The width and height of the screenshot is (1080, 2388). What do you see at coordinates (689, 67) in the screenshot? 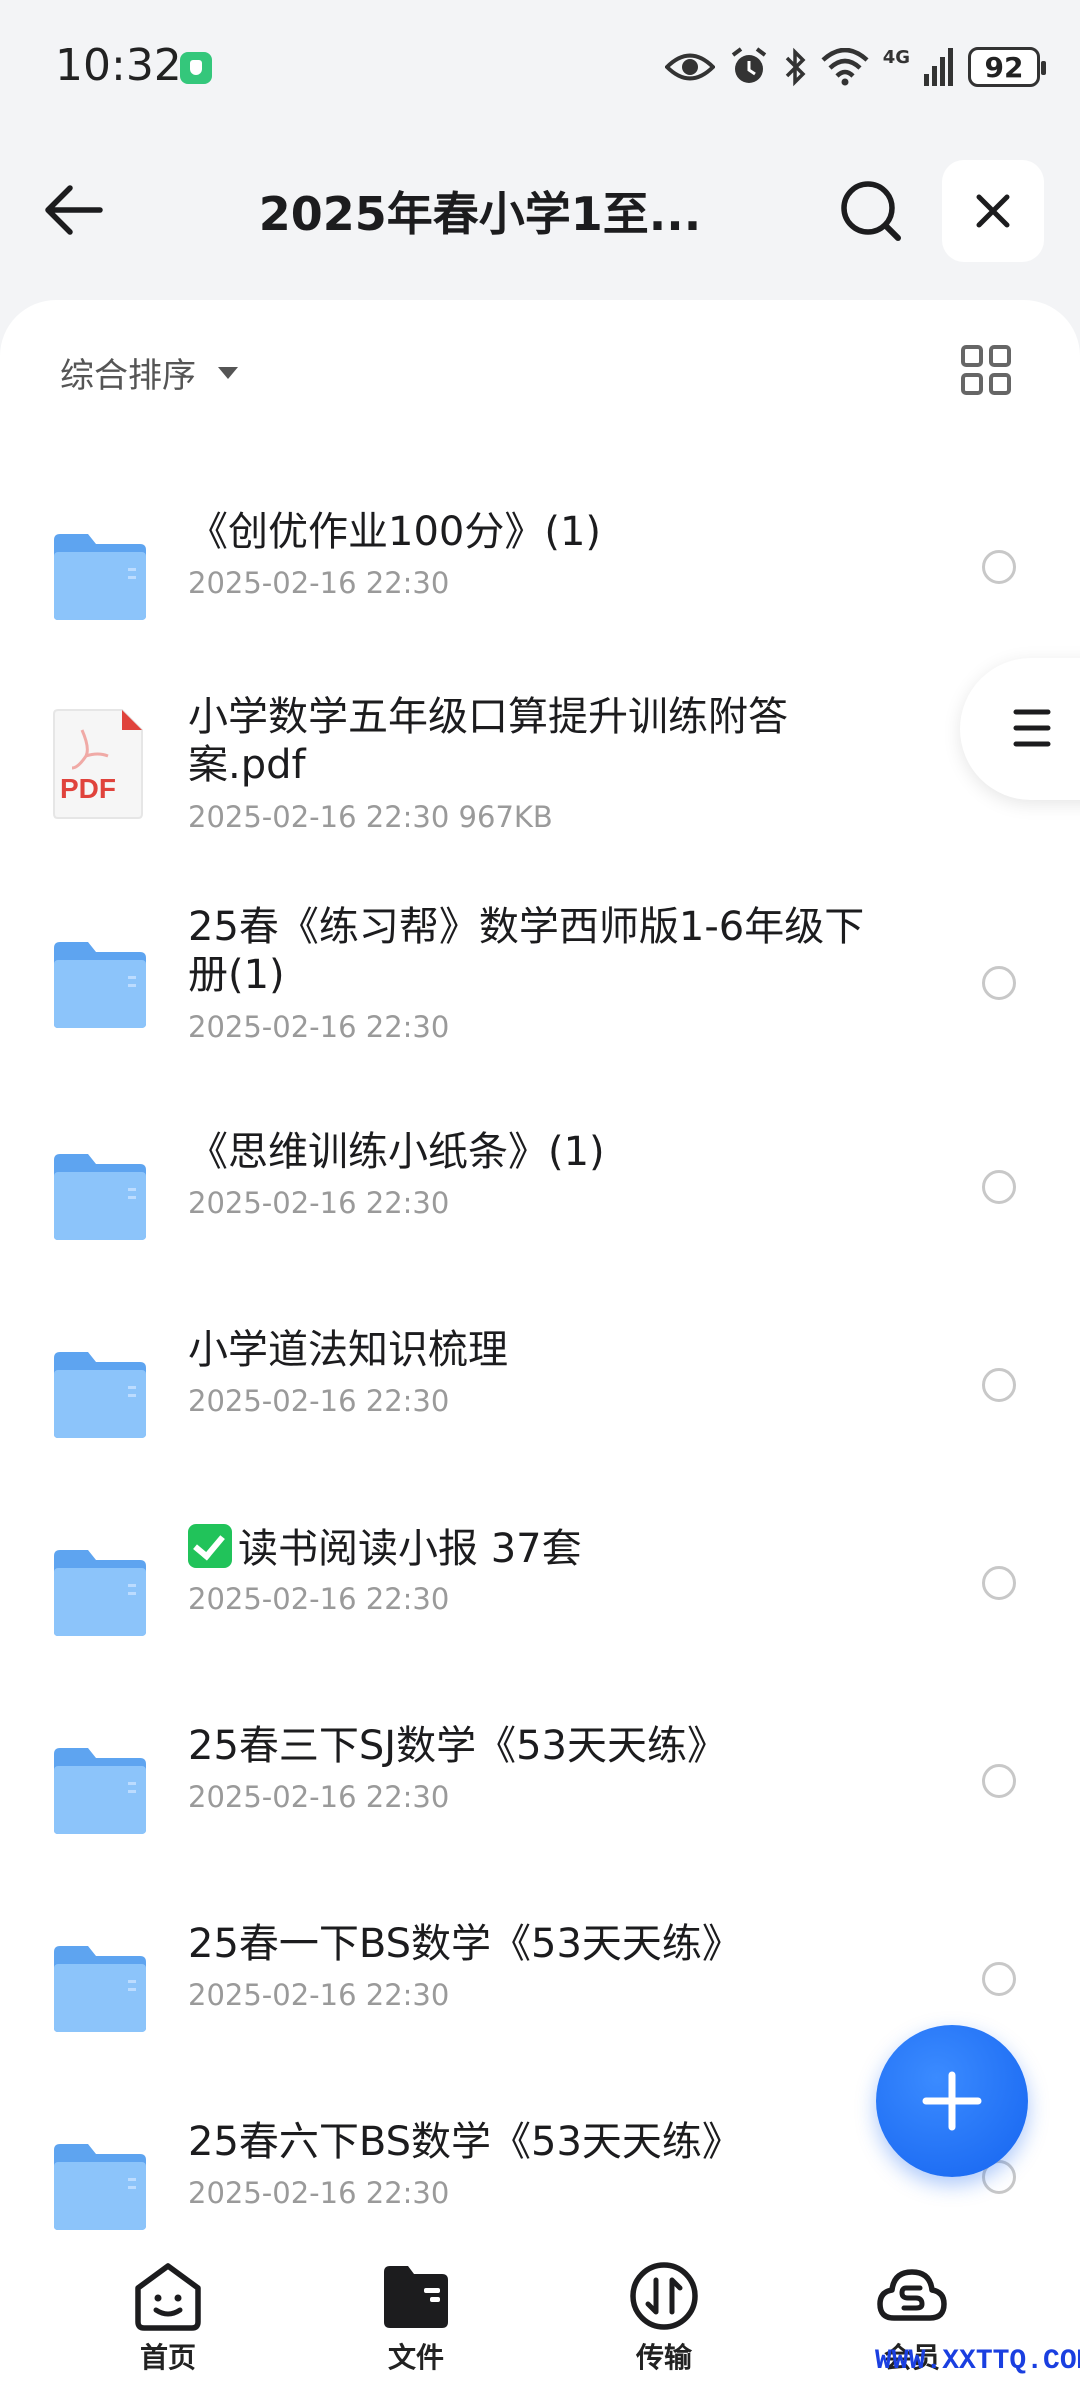
I see `eye-icon` at bounding box center [689, 67].